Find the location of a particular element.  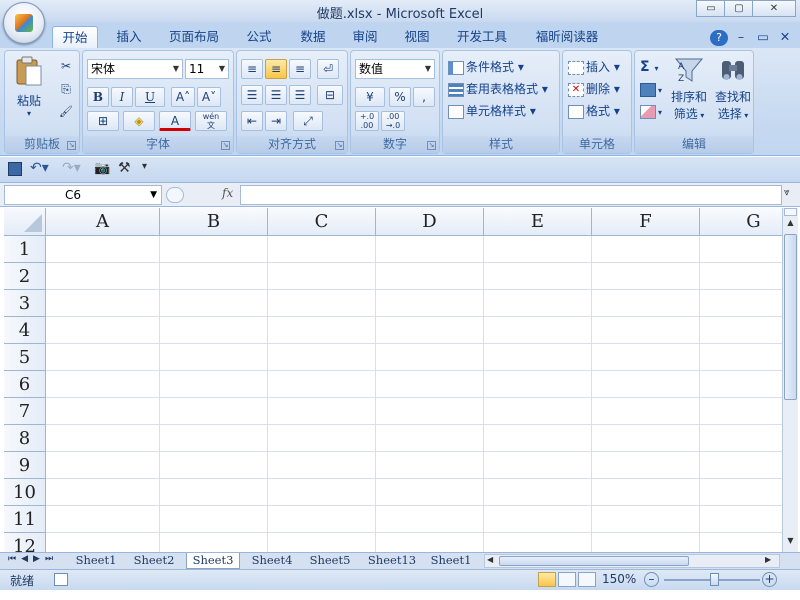

insert-function-icon: fx is located at coordinates (227, 193).